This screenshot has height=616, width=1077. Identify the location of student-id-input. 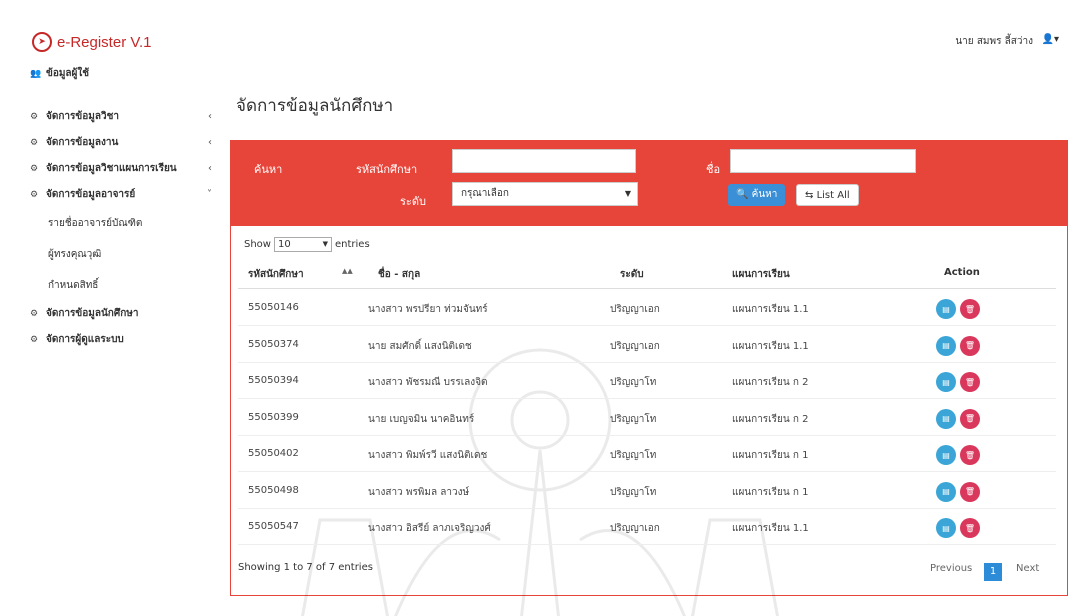
(544, 161).